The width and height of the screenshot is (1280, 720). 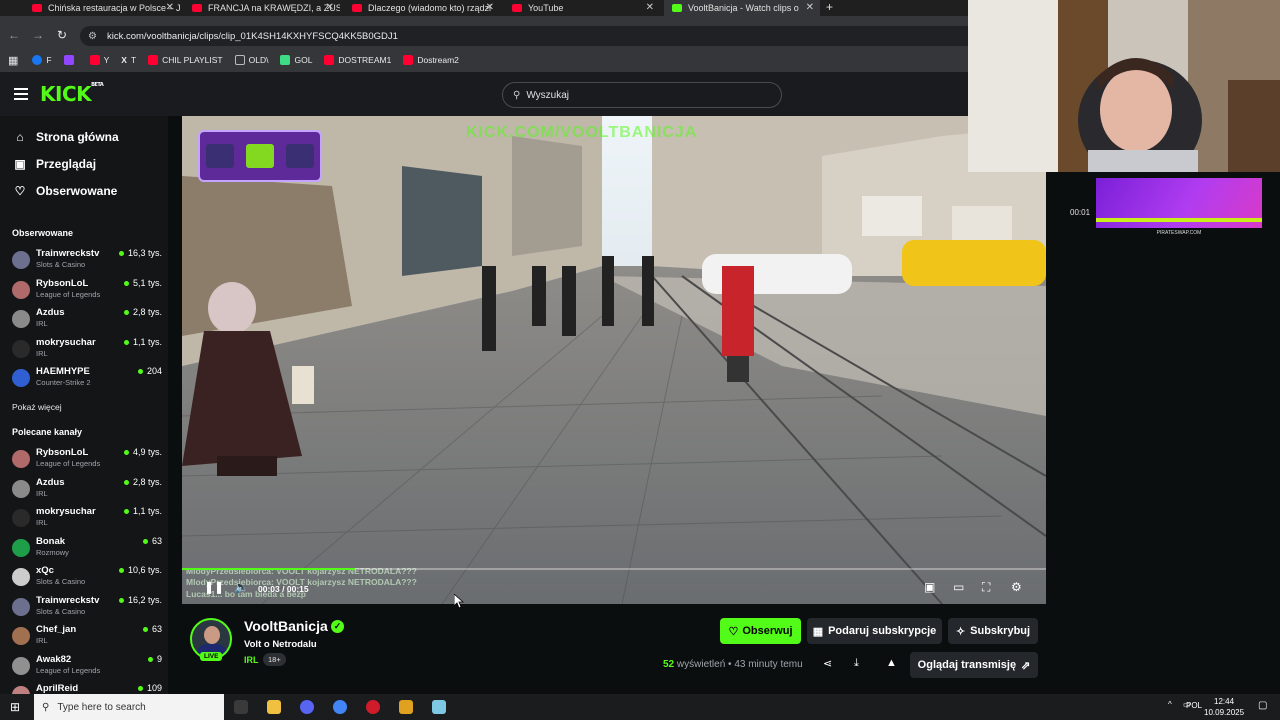 What do you see at coordinates (87, 667) in the screenshot?
I see `recommended-channel: Awak82 League of Legends 9` at bounding box center [87, 667].